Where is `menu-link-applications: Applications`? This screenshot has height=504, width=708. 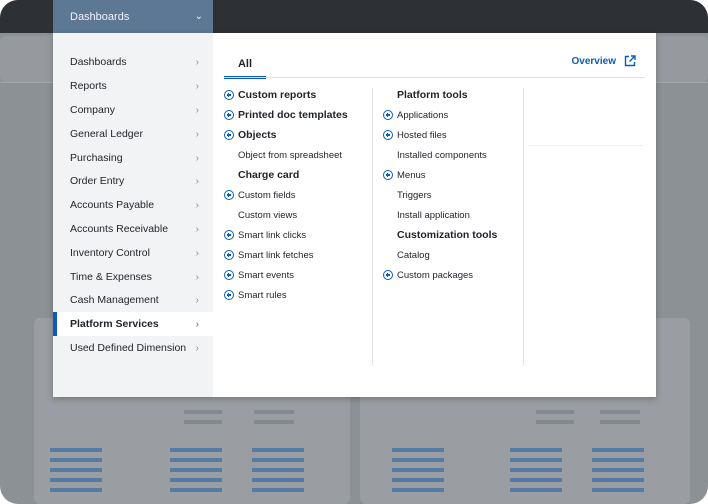
menu-link-applications: Applications is located at coordinates (415, 115).